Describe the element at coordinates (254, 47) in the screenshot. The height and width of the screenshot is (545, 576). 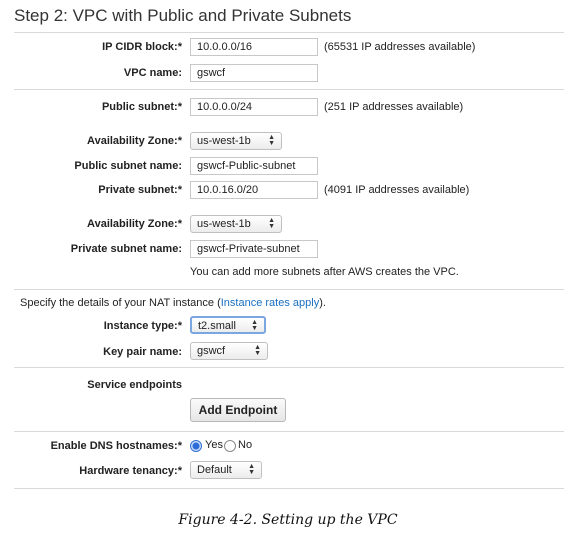
I see `cidr-input` at that location.